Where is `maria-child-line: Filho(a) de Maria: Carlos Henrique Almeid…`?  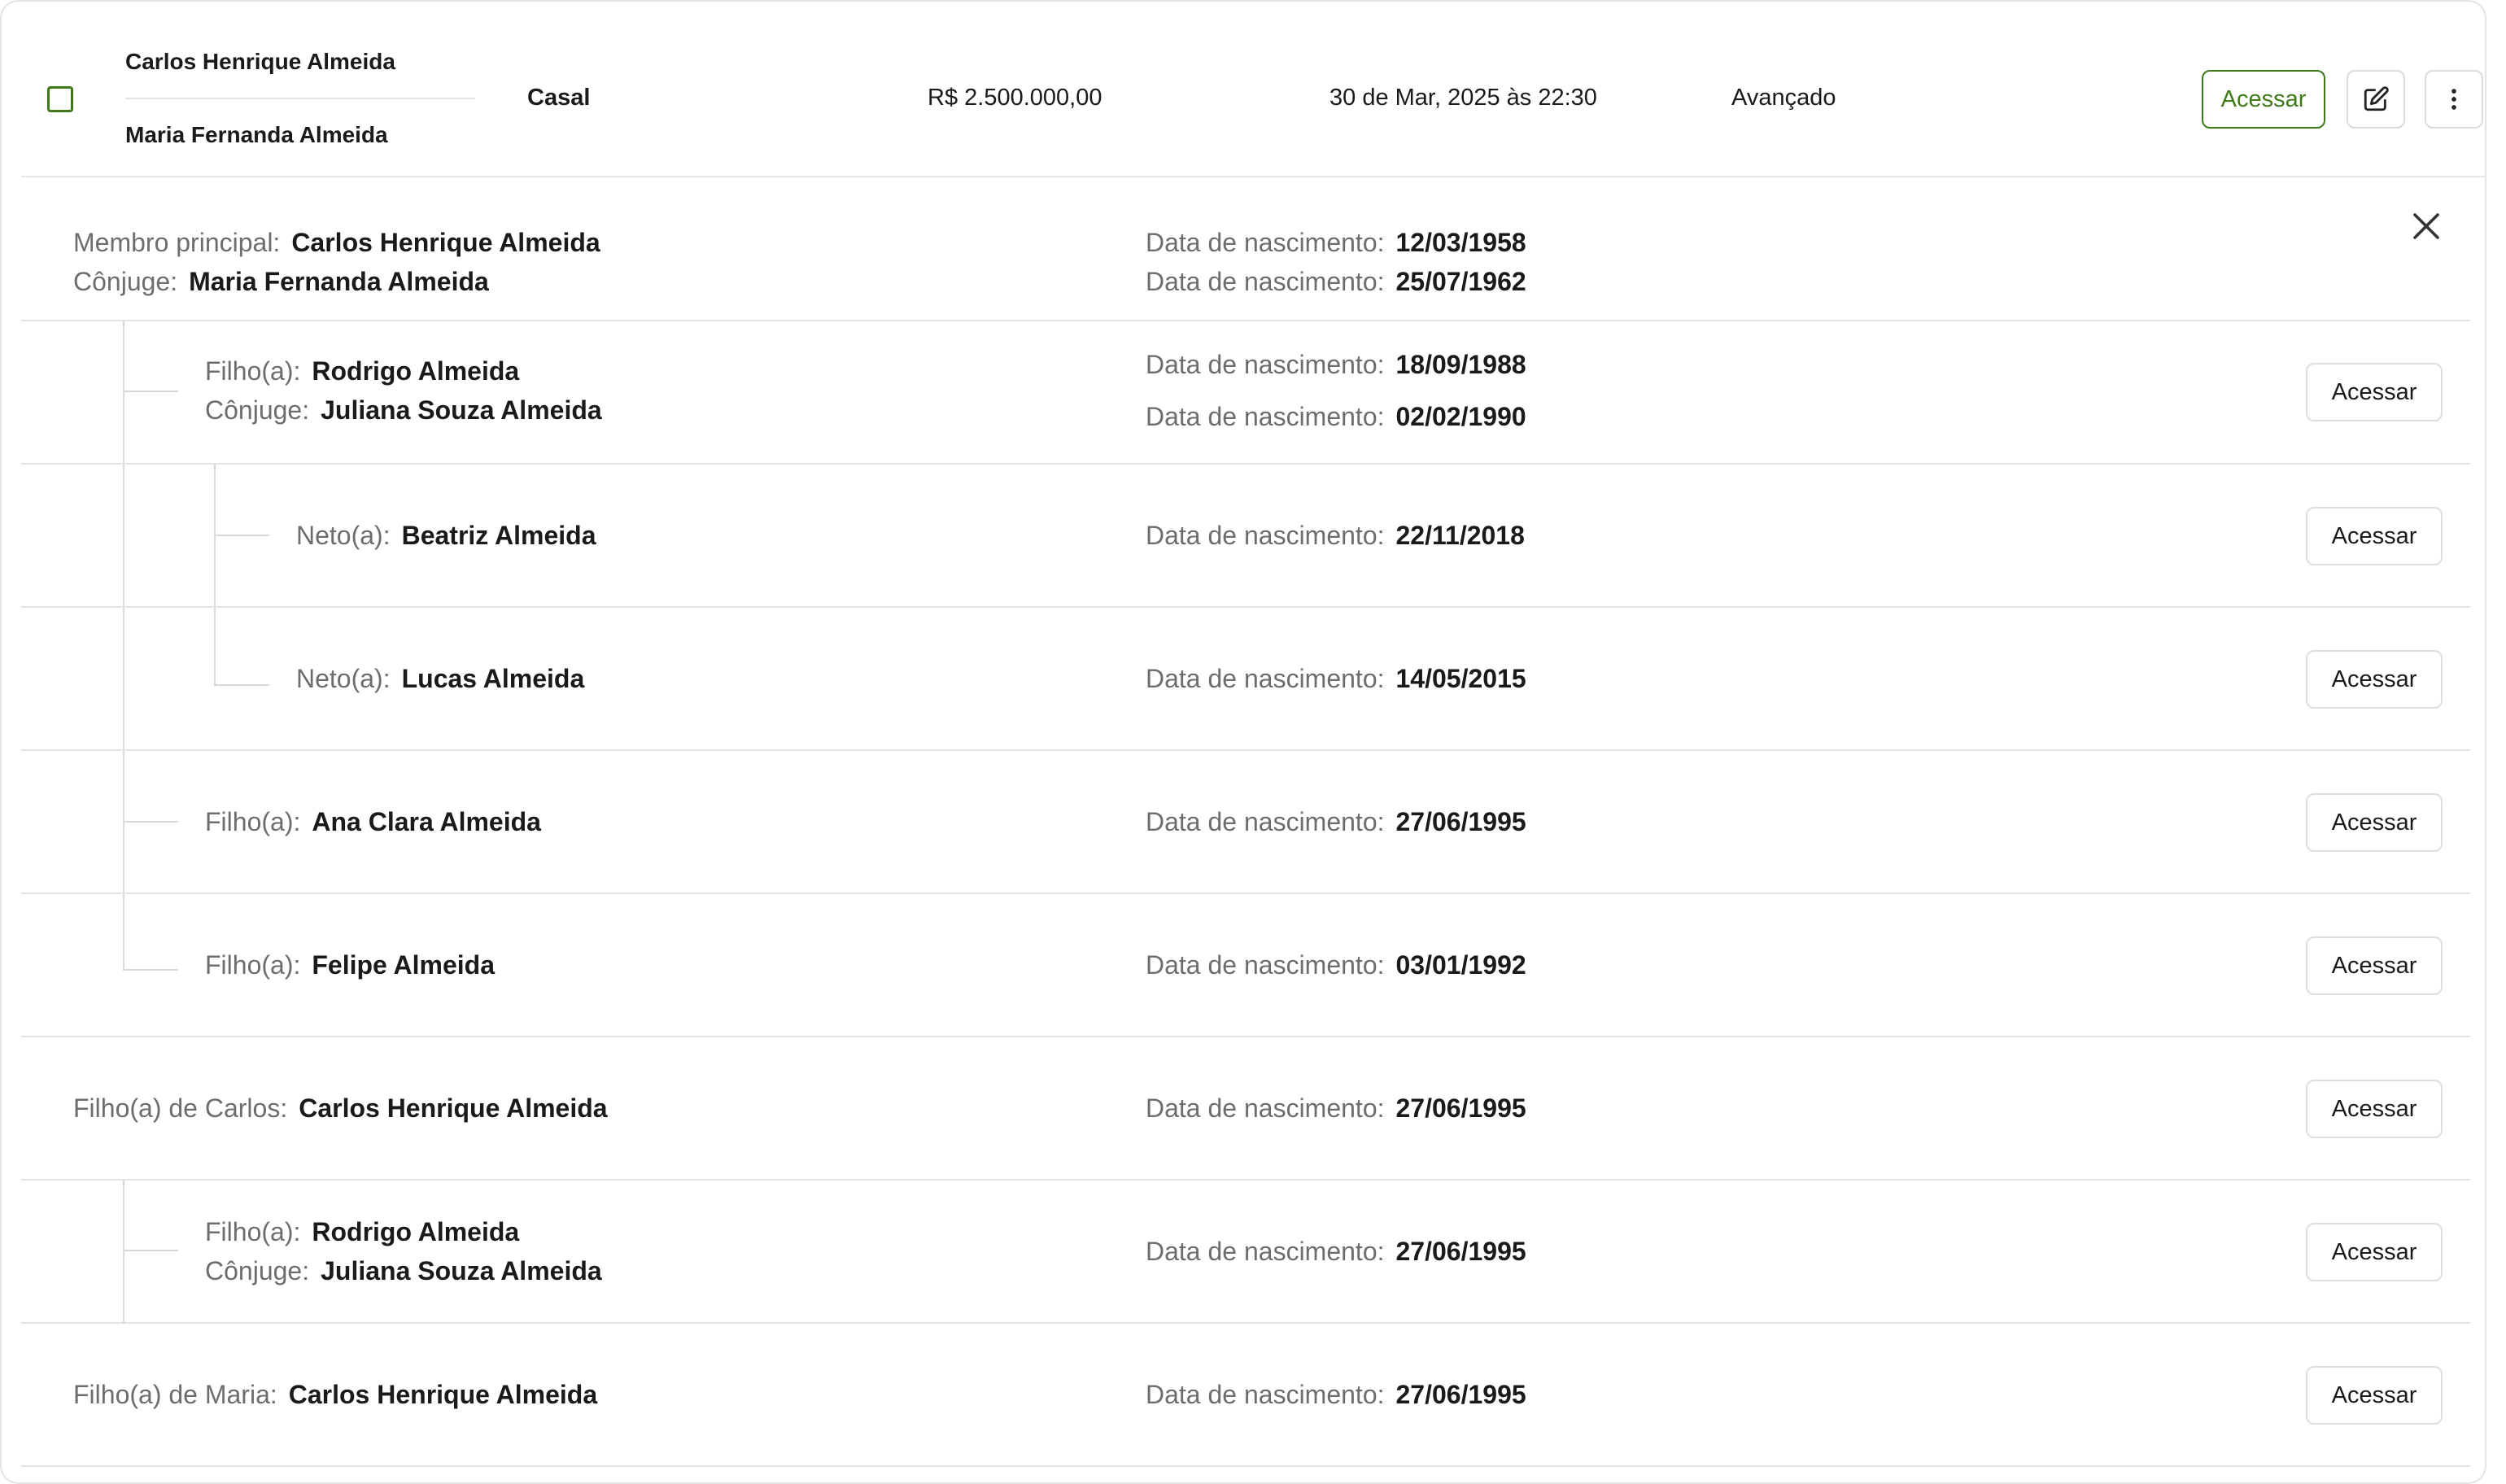 maria-child-line: Filho(a) de Maria: Carlos Henrique Almeid… is located at coordinates (335, 1395).